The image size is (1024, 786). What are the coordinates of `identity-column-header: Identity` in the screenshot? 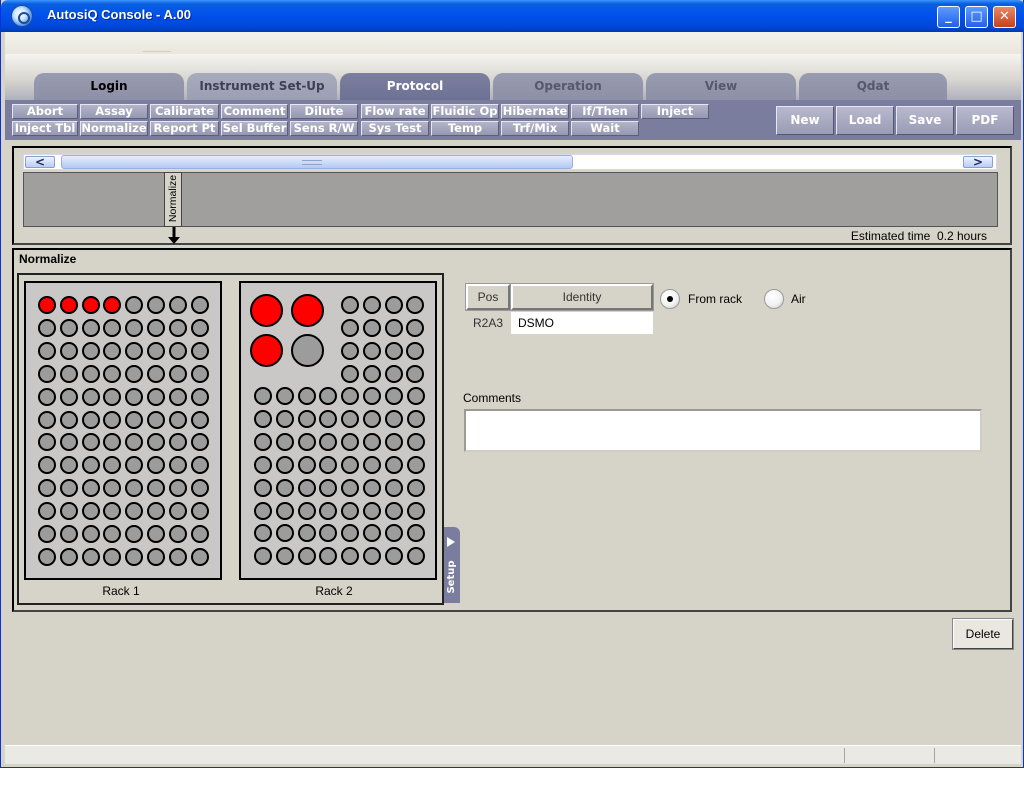 It's located at (582, 297).